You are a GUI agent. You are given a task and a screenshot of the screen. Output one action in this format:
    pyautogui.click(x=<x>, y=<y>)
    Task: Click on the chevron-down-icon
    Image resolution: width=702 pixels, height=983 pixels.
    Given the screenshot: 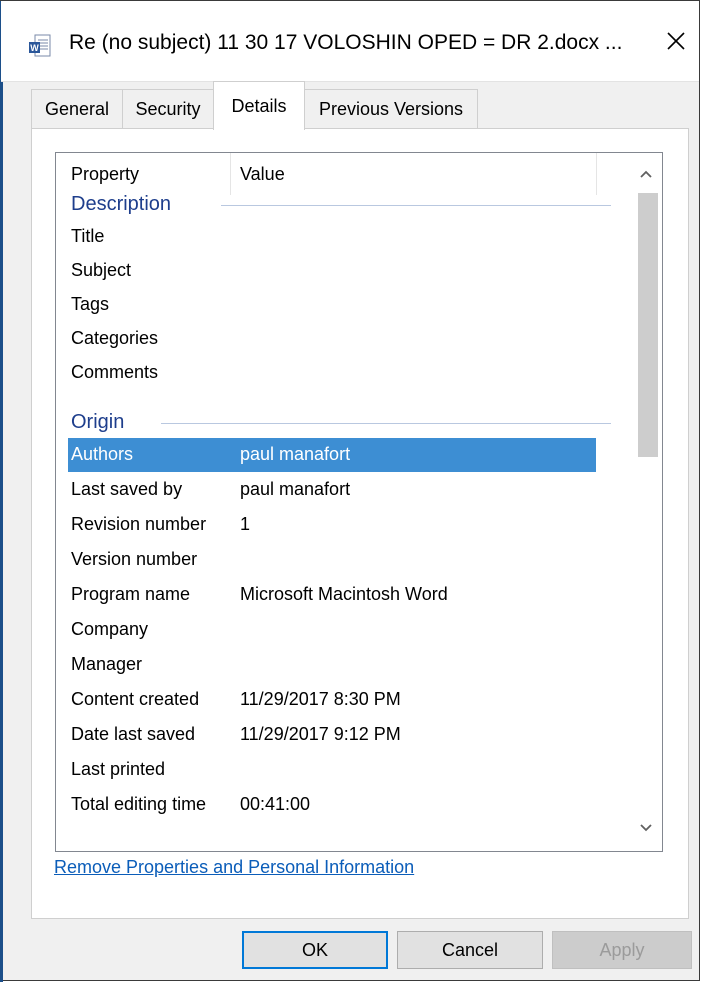 What is the action you would take?
    pyautogui.click(x=646, y=829)
    